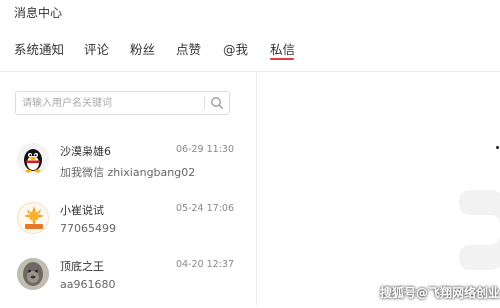  I want to click on tab-bar: 系统通知 评论 粉丝 点赞 @我 私信, so click(250, 52).